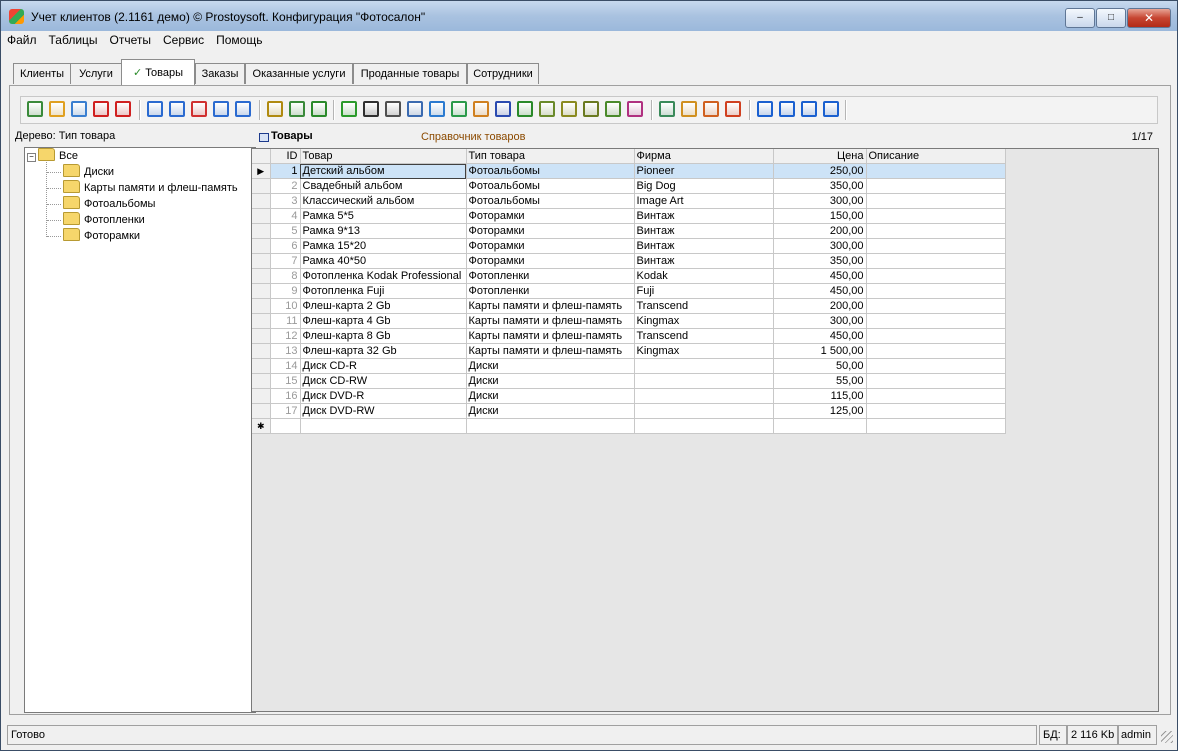 The height and width of the screenshot is (751, 1178). I want to click on table-row: 7 Рамка 40*50 Фоторамки Винтаж 350,00, so click(629, 261).